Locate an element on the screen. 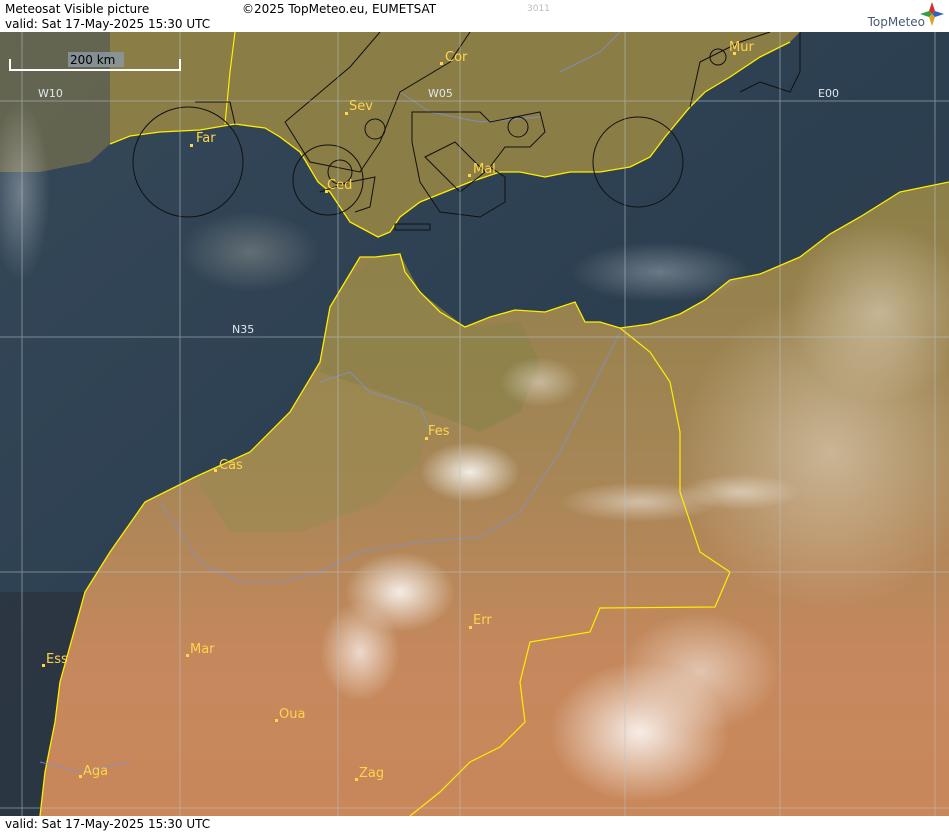 This screenshot has height=832, width=949. city-label: Fes is located at coordinates (439, 431).